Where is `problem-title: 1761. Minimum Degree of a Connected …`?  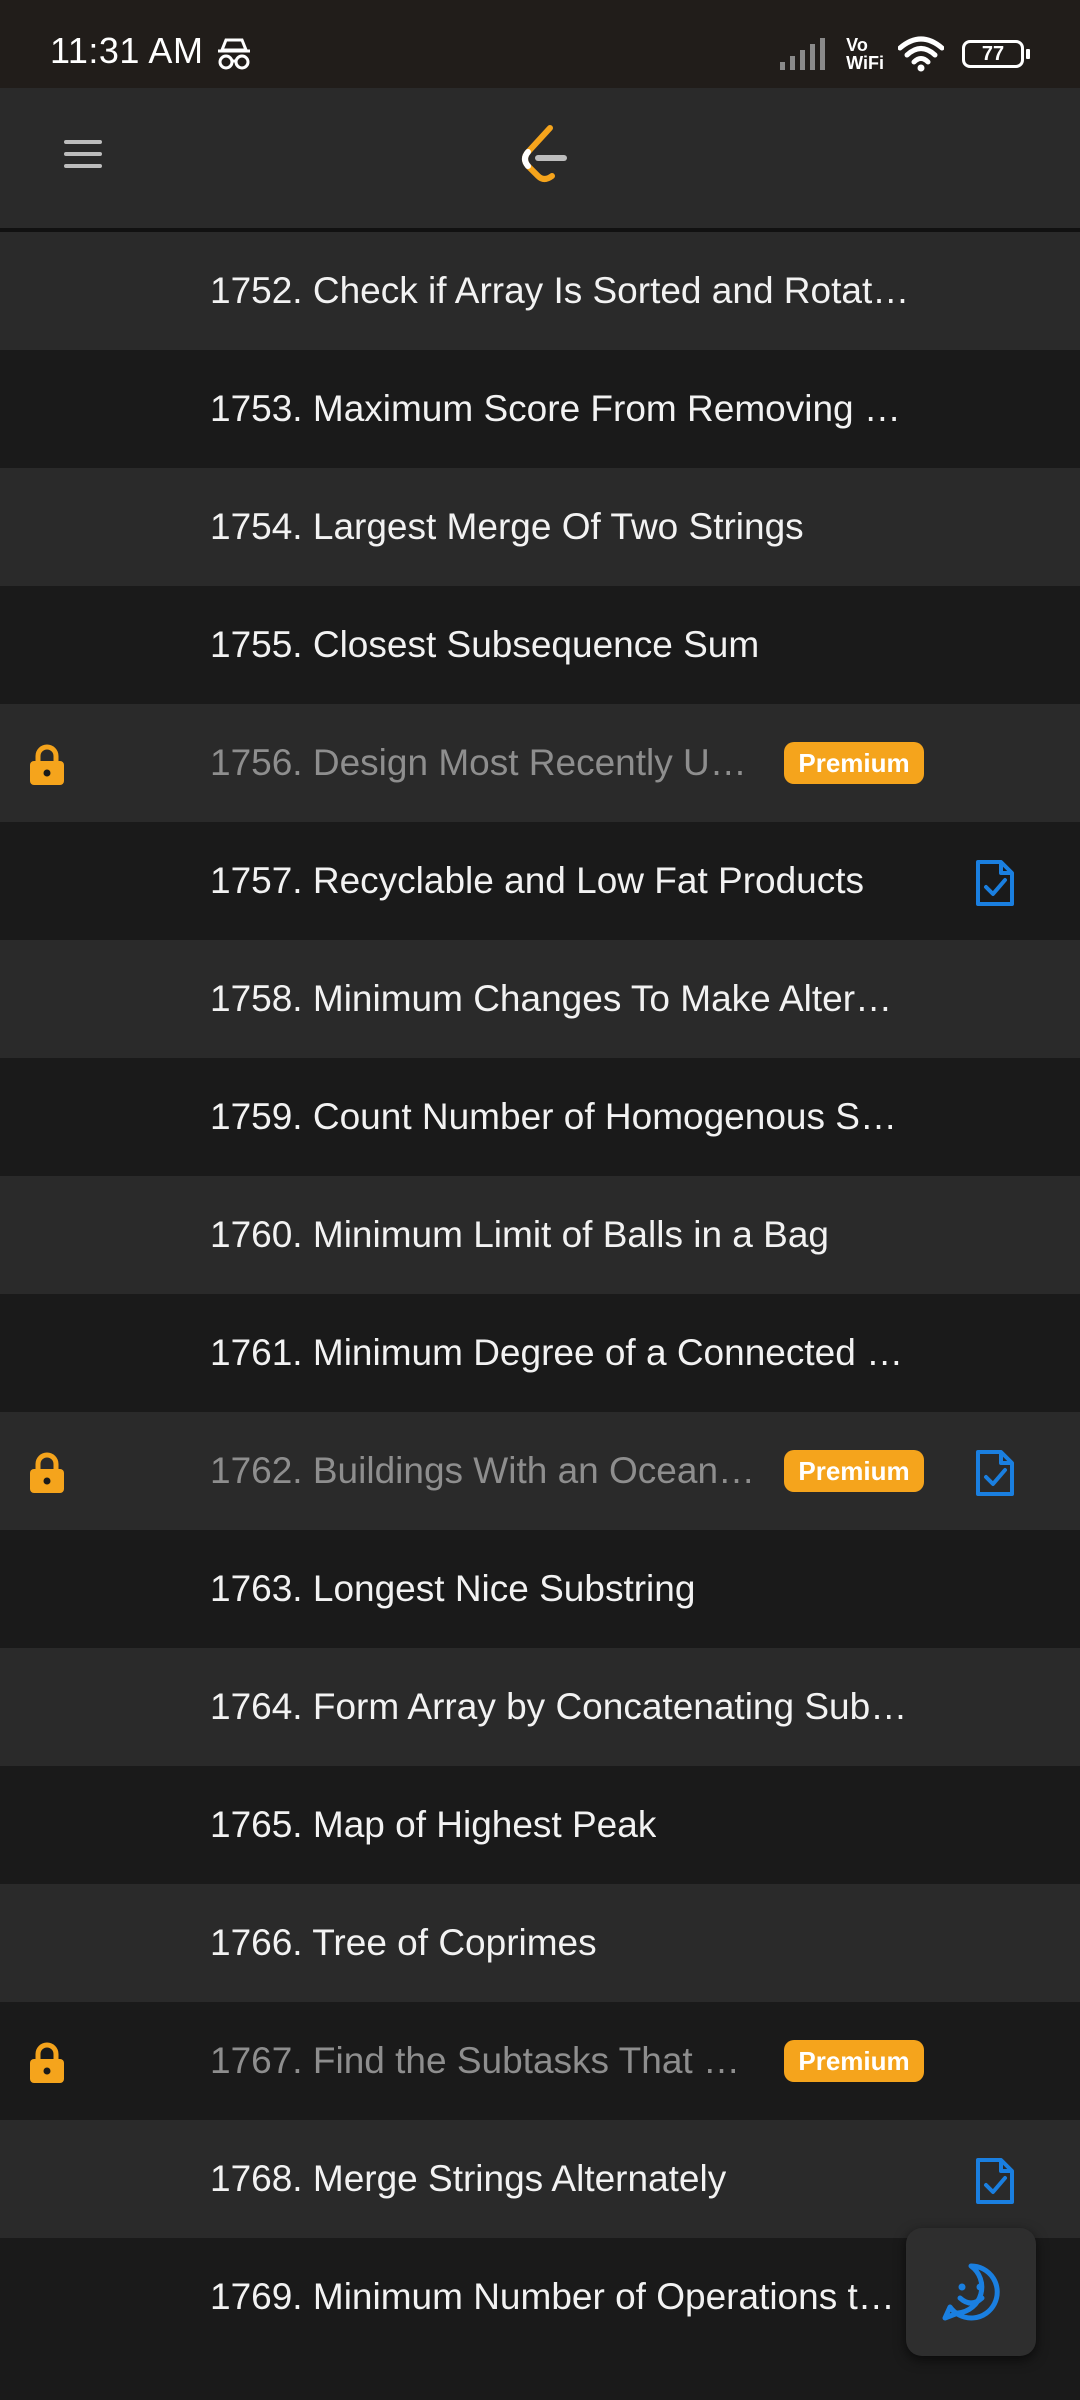
problem-title: 1761. Minimum Degree of a Connected … is located at coordinates (557, 1352).